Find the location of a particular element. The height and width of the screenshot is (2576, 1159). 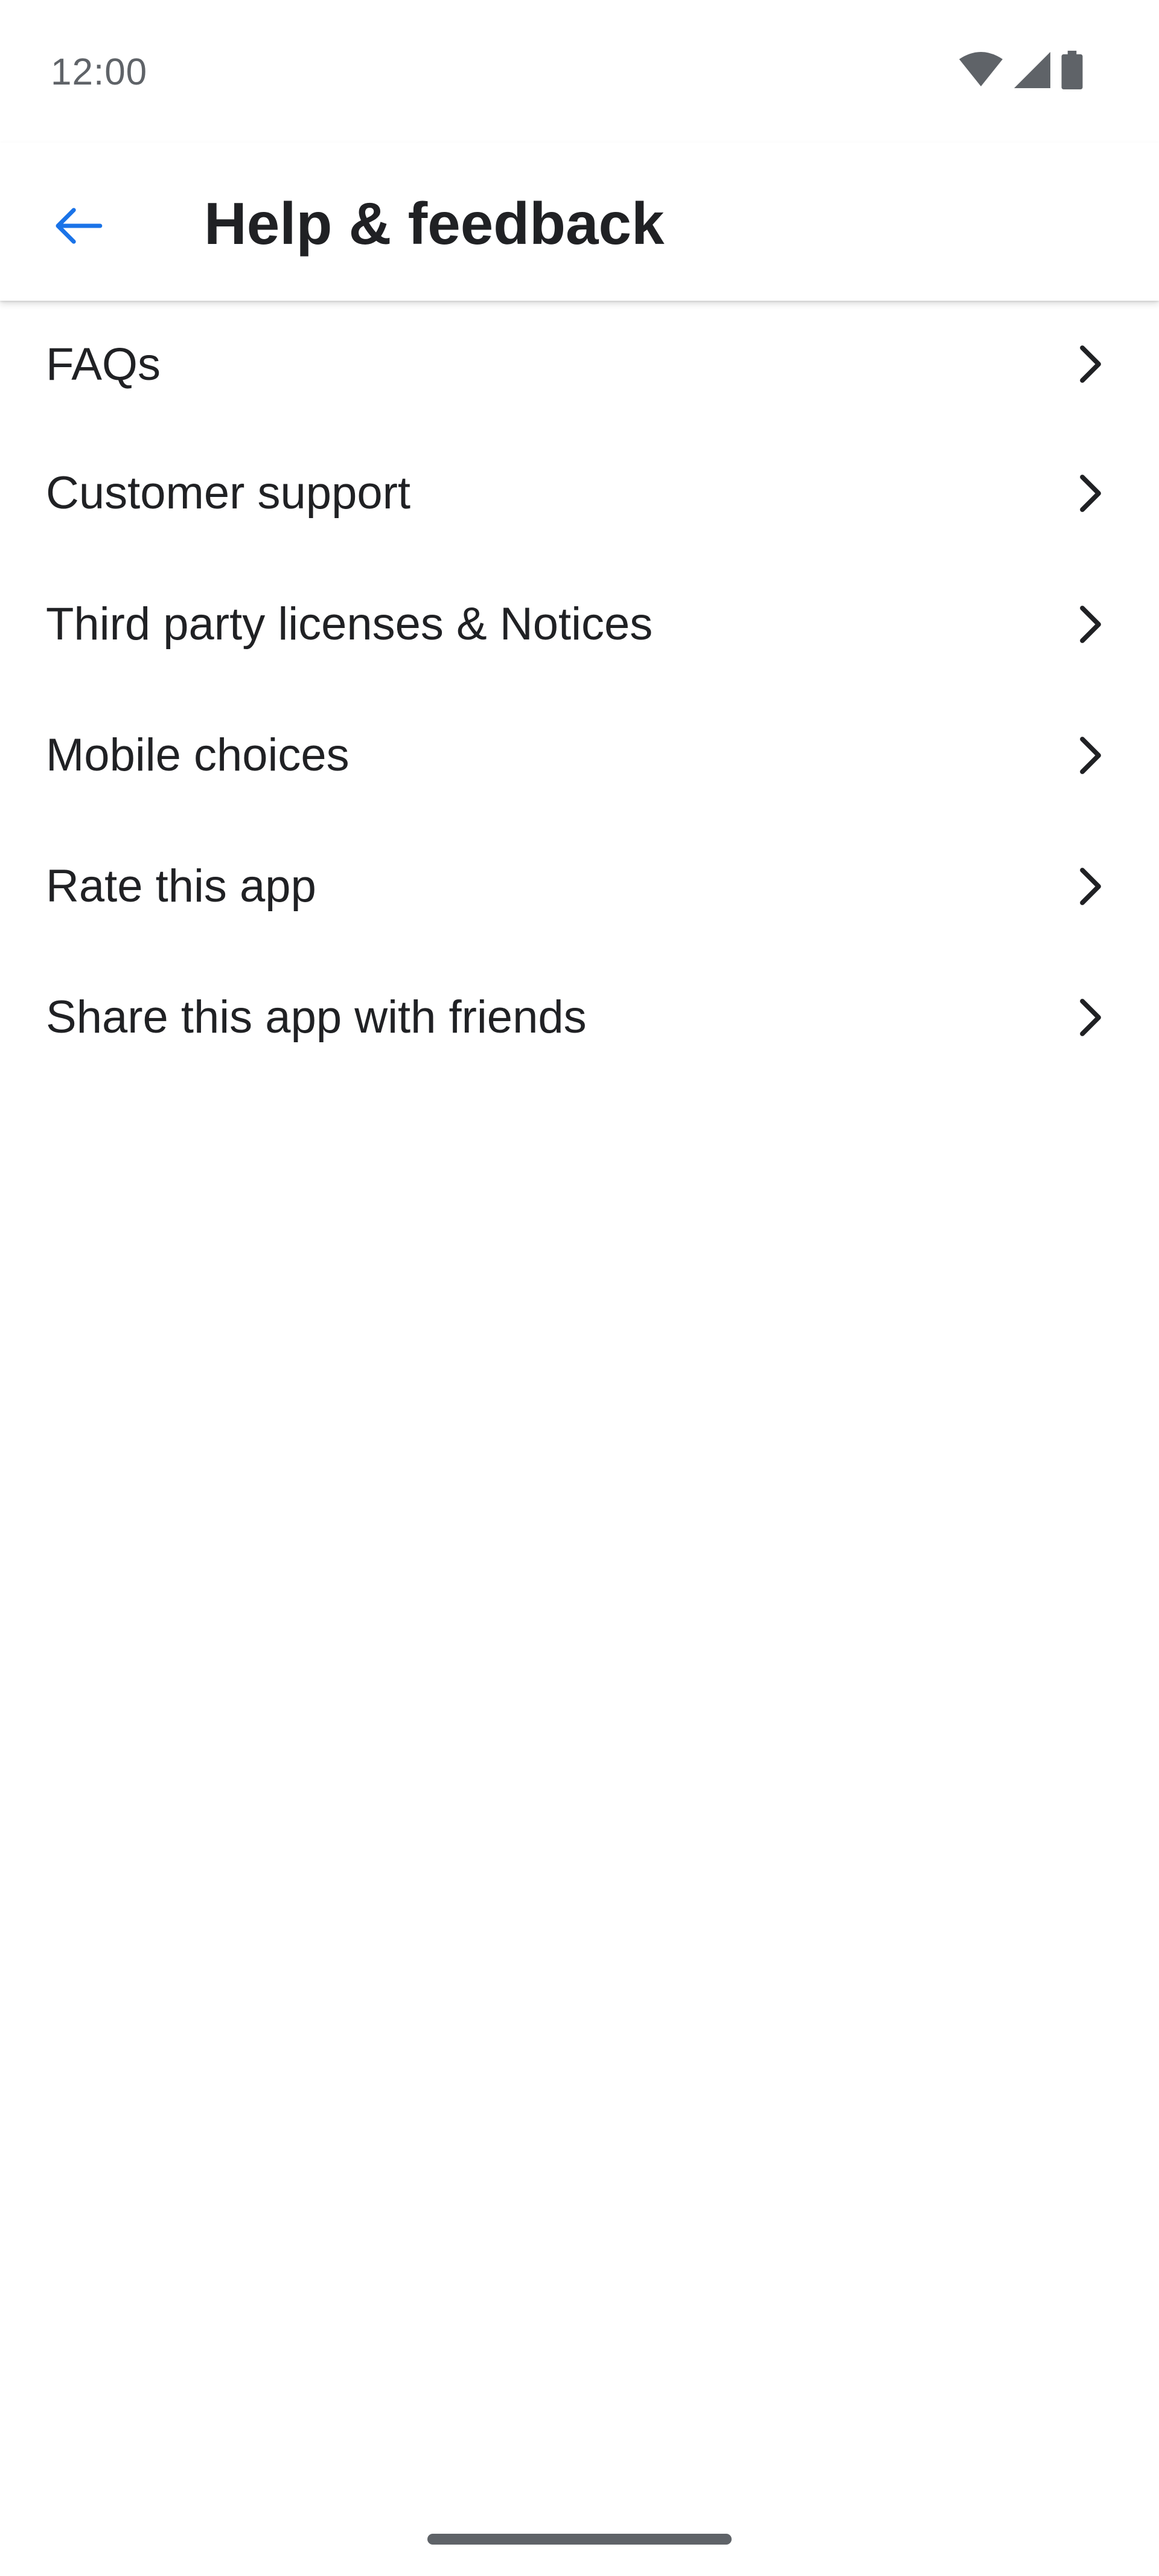

arrow-back-icon is located at coordinates (77, 227).